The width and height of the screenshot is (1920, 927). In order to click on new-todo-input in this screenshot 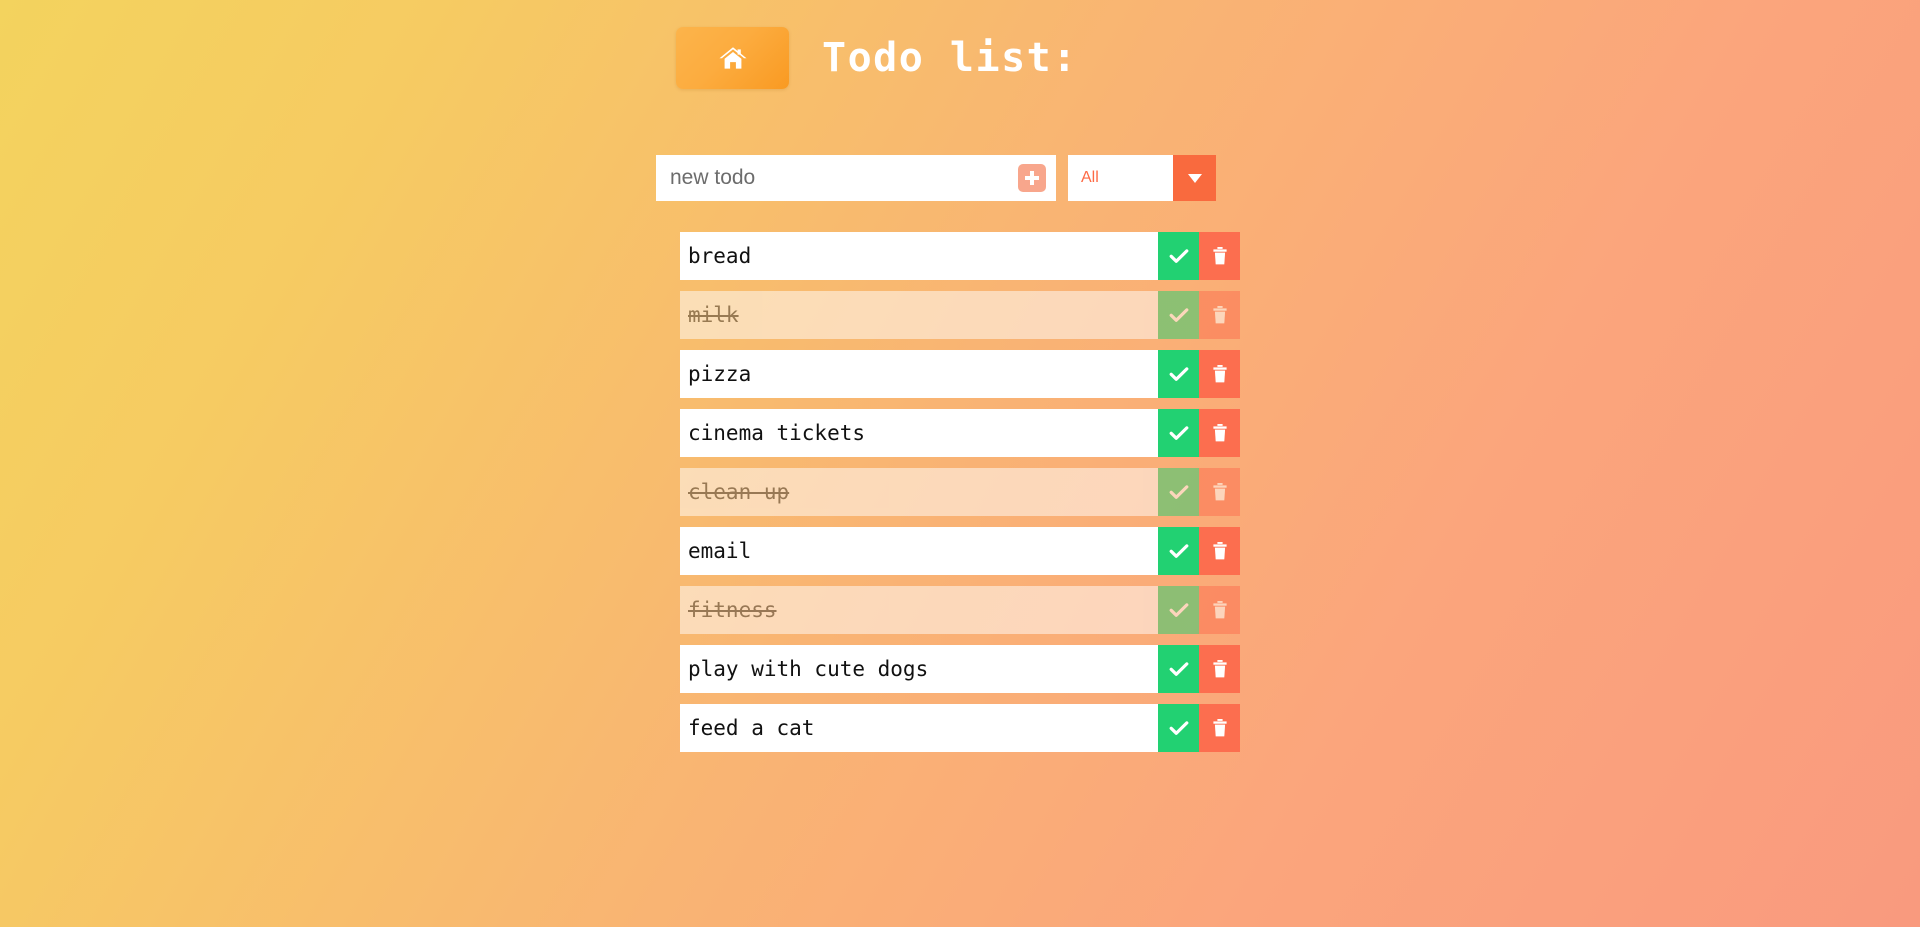, I will do `click(826, 178)`.